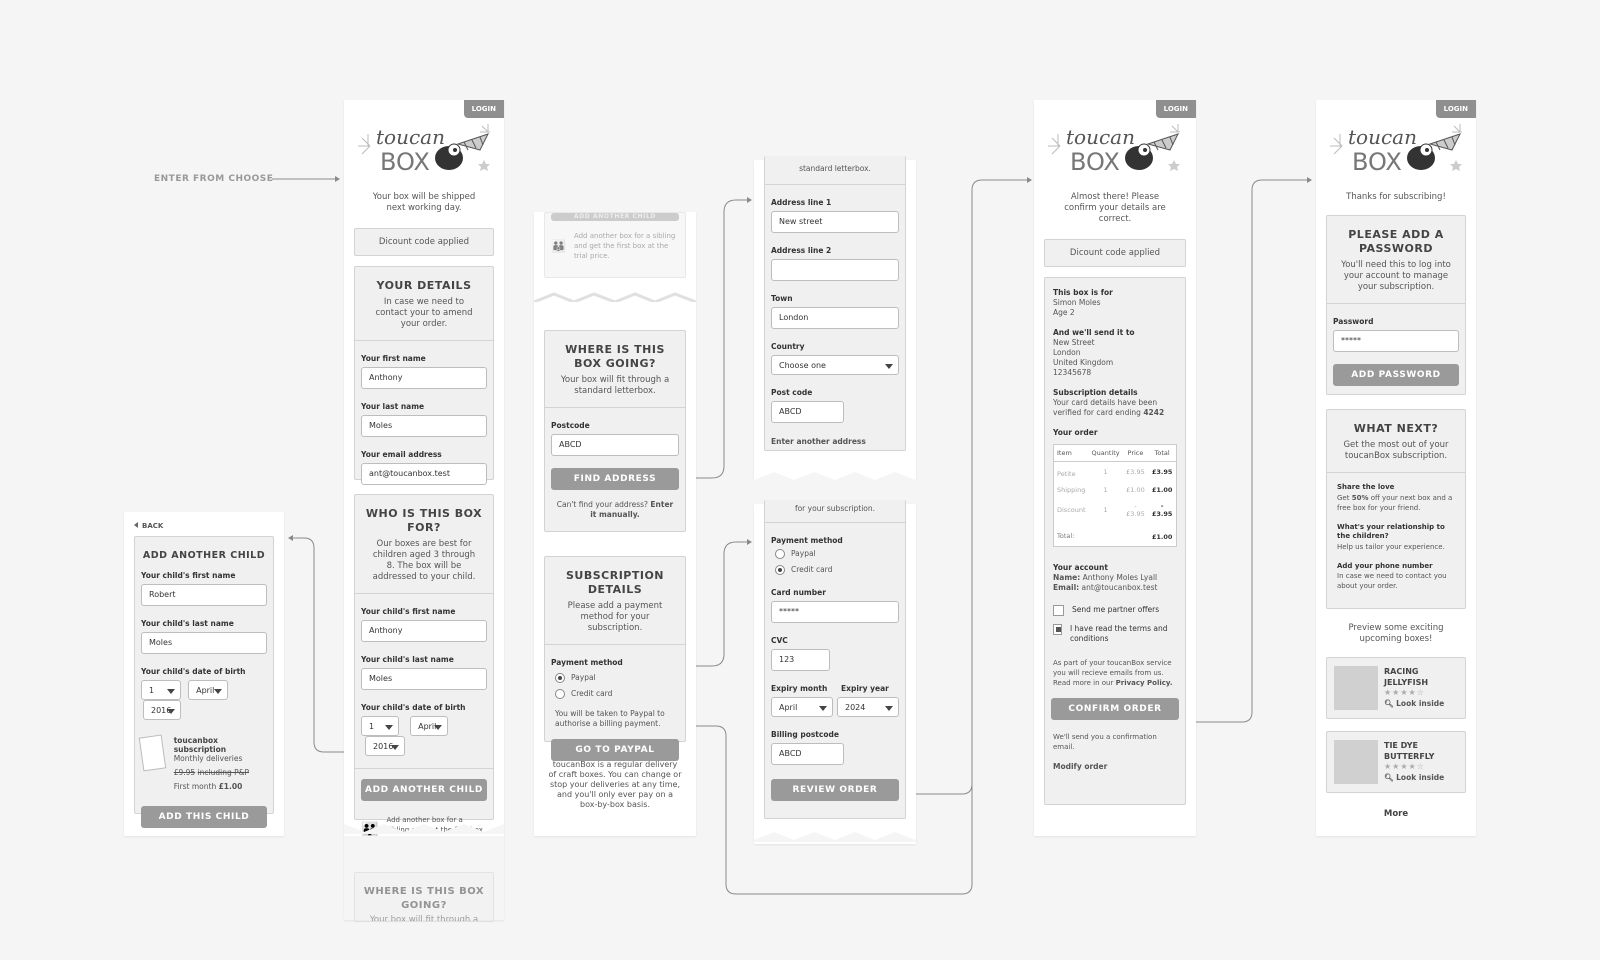 Image resolution: width=1600 pixels, height=960 pixels. Describe the element at coordinates (835, 365) in the screenshot. I see `country-select: Choose one` at that location.